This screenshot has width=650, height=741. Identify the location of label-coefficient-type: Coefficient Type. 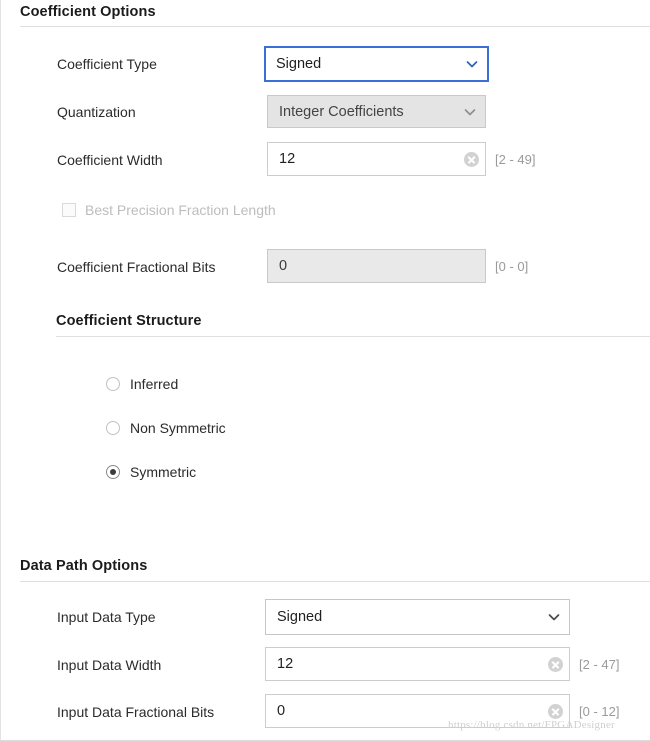
(107, 64).